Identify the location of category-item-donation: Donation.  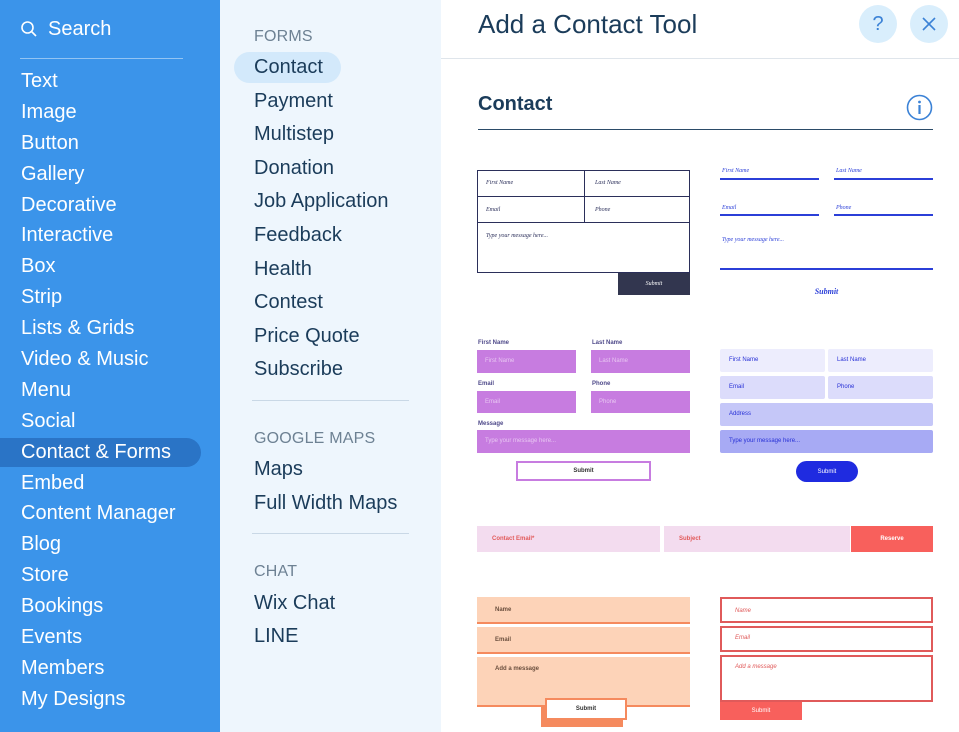
(284, 168).